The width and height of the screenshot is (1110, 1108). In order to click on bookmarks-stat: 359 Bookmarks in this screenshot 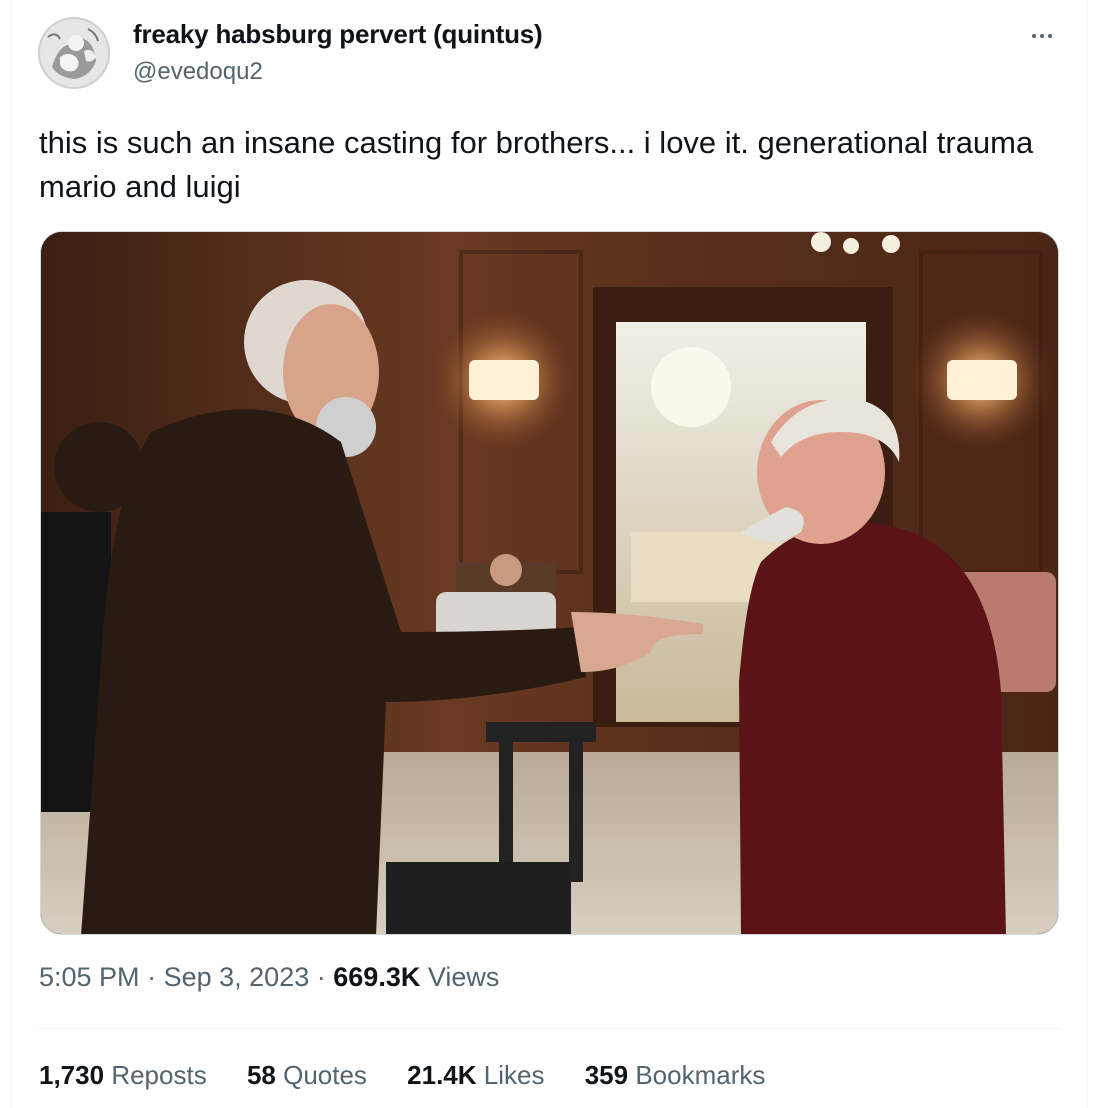, I will do `click(675, 1075)`.